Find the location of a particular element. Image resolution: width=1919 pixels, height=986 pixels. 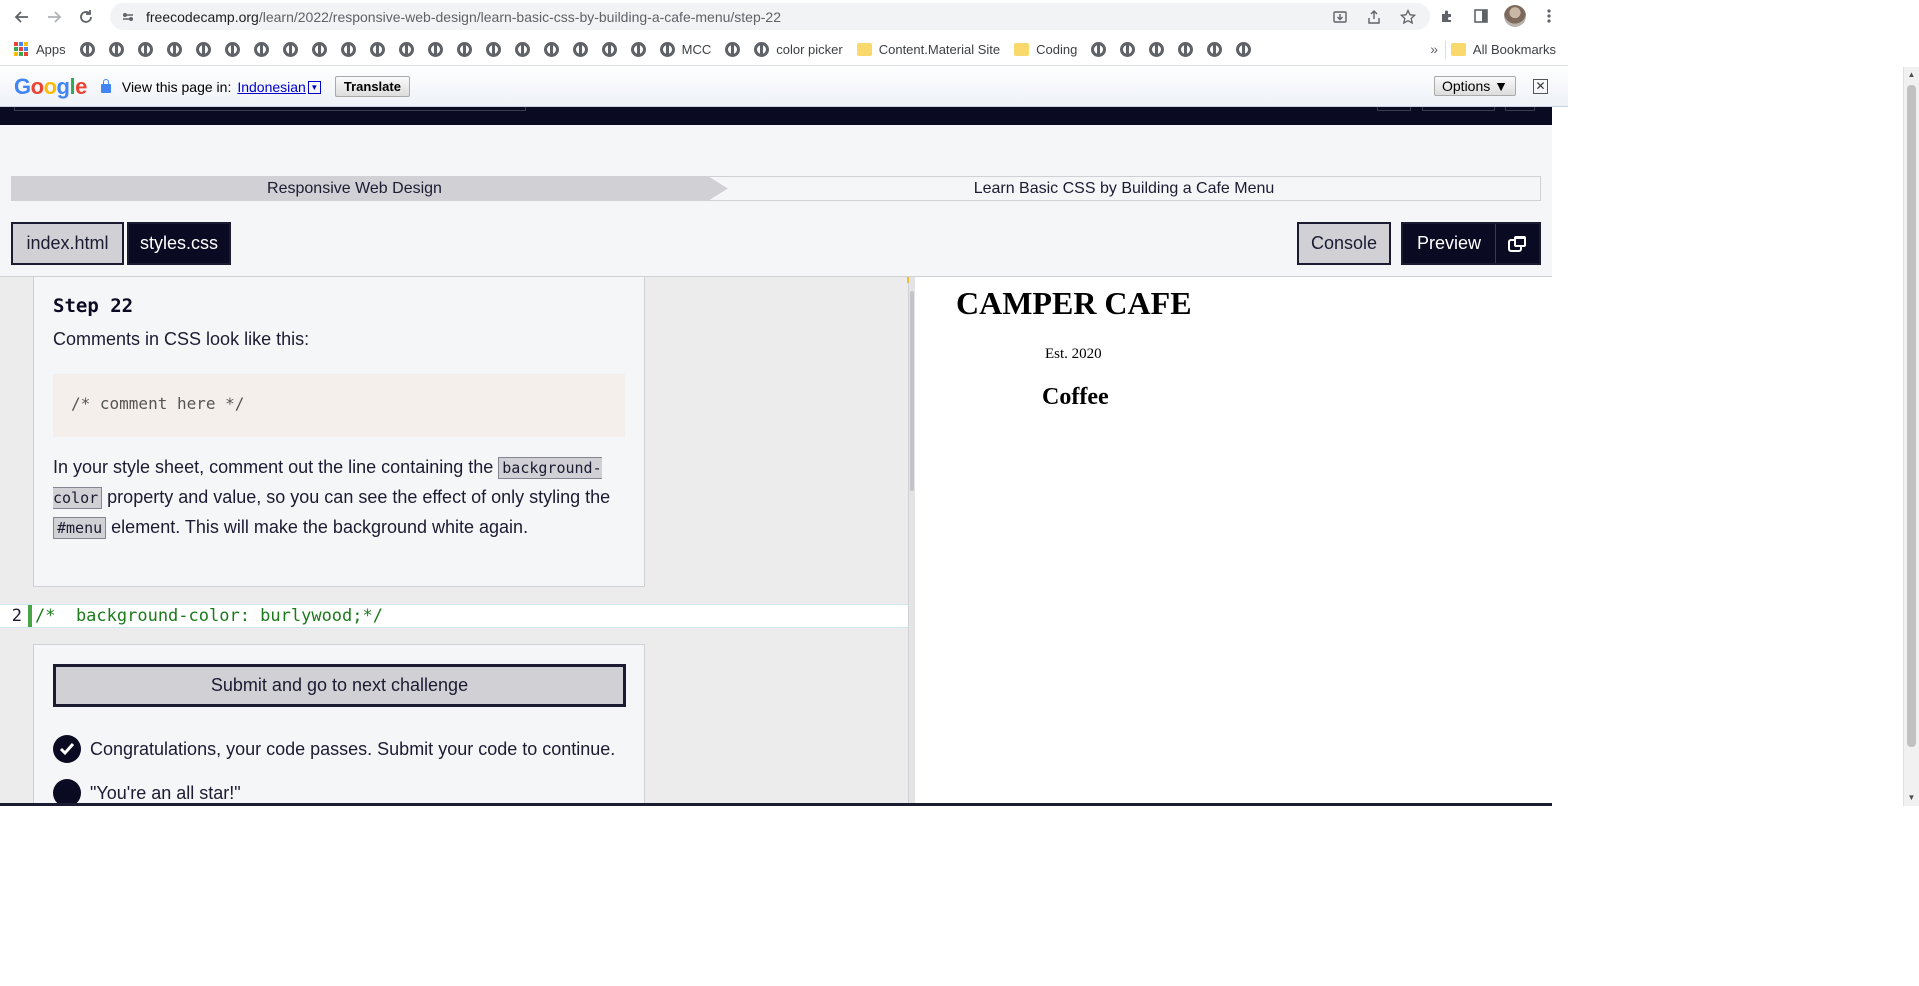

bookmark-coding: Coding is located at coordinates (1045, 49).